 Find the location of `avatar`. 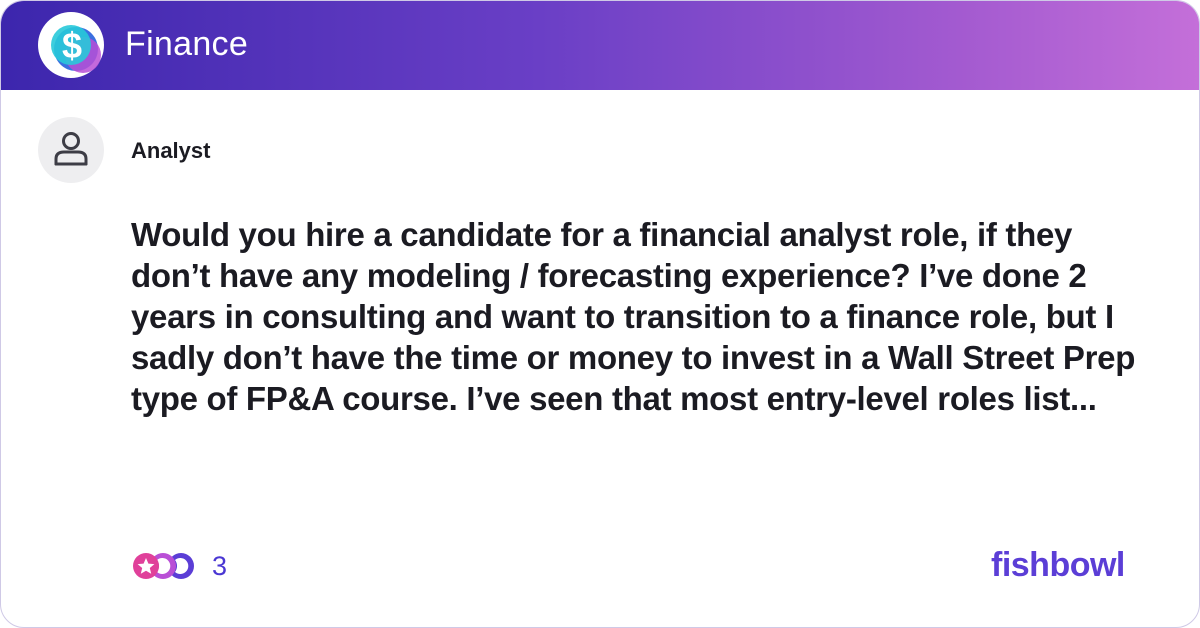

avatar is located at coordinates (71, 150).